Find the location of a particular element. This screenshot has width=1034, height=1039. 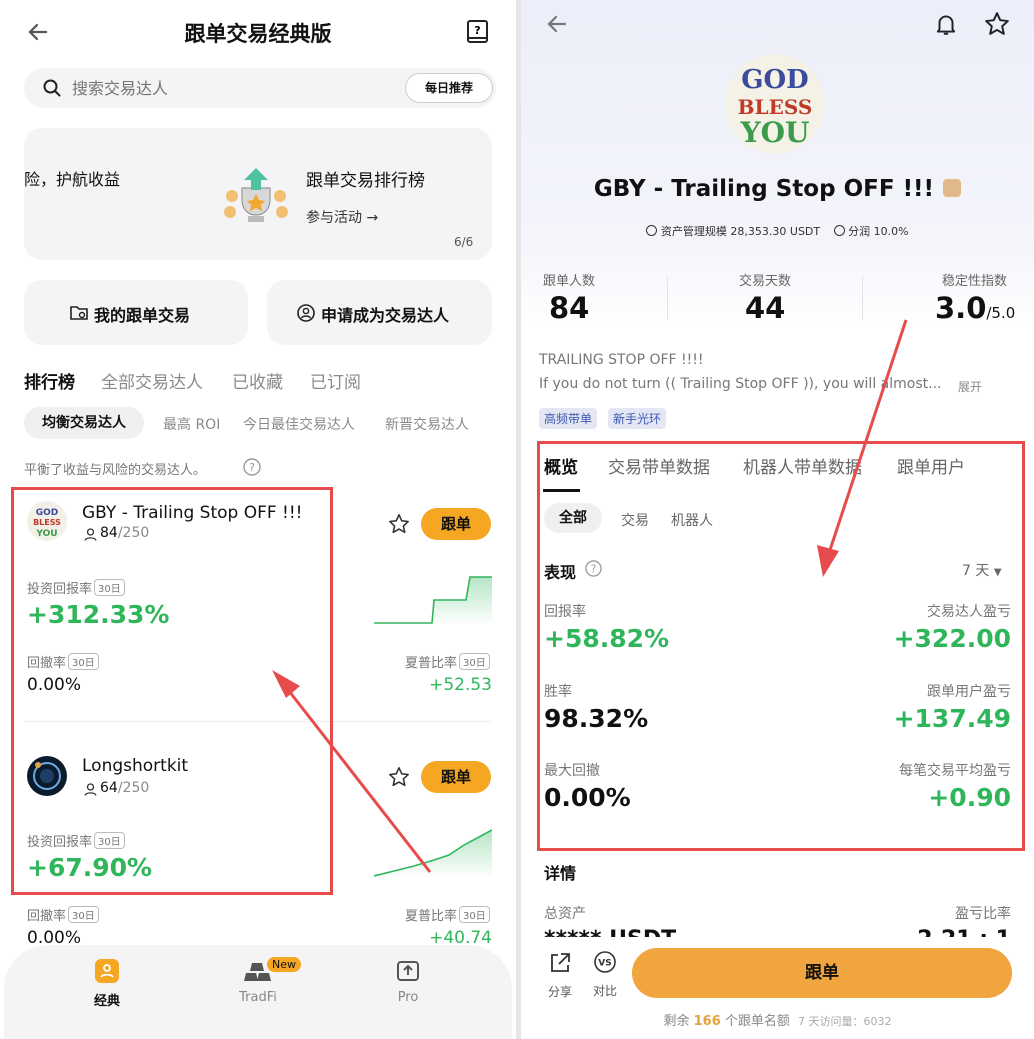

drawdown-label: 回撤率 30日 is located at coordinates (63, 914).